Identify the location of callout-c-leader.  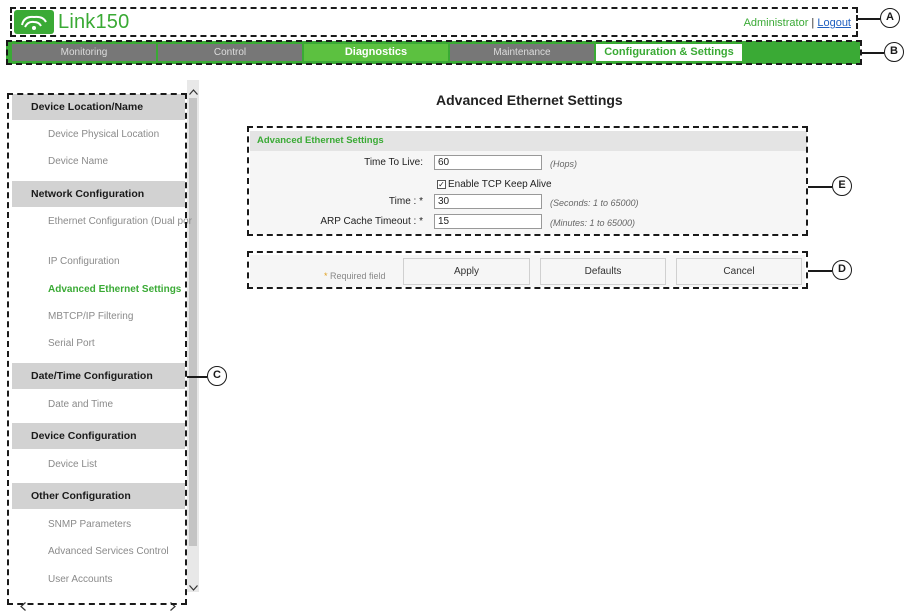
(197, 377).